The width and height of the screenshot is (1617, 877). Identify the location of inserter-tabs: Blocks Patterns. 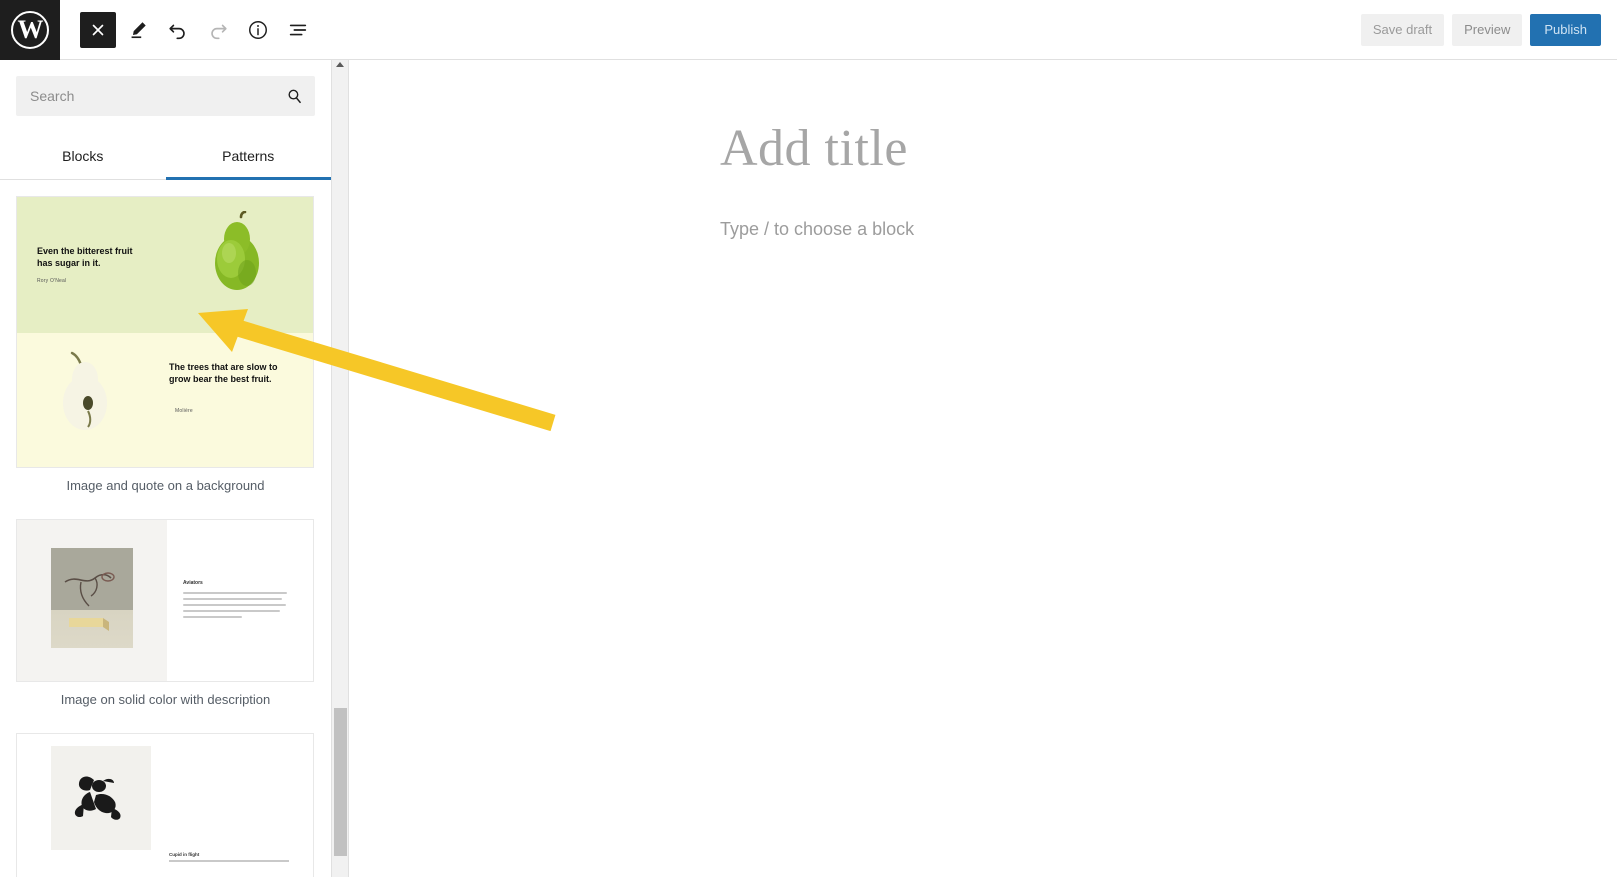
(165, 156).